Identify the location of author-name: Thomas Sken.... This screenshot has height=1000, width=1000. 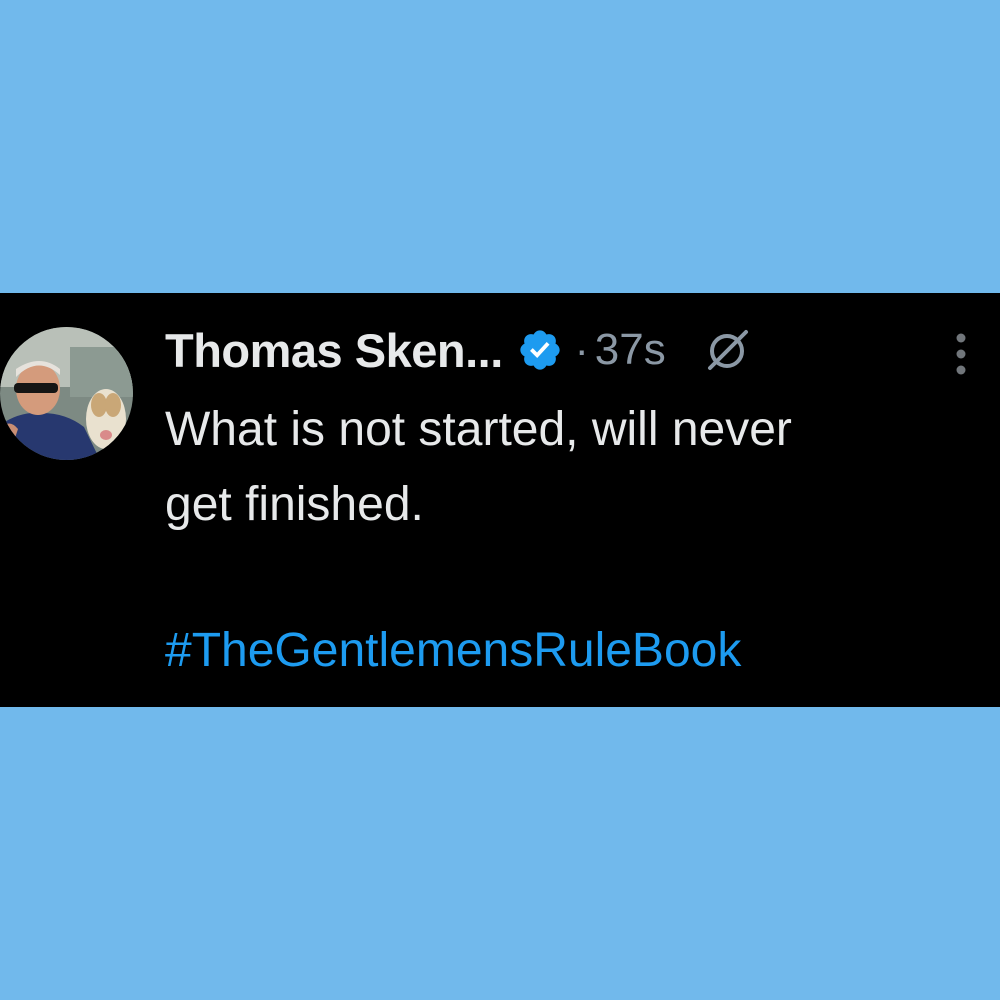
(334, 350).